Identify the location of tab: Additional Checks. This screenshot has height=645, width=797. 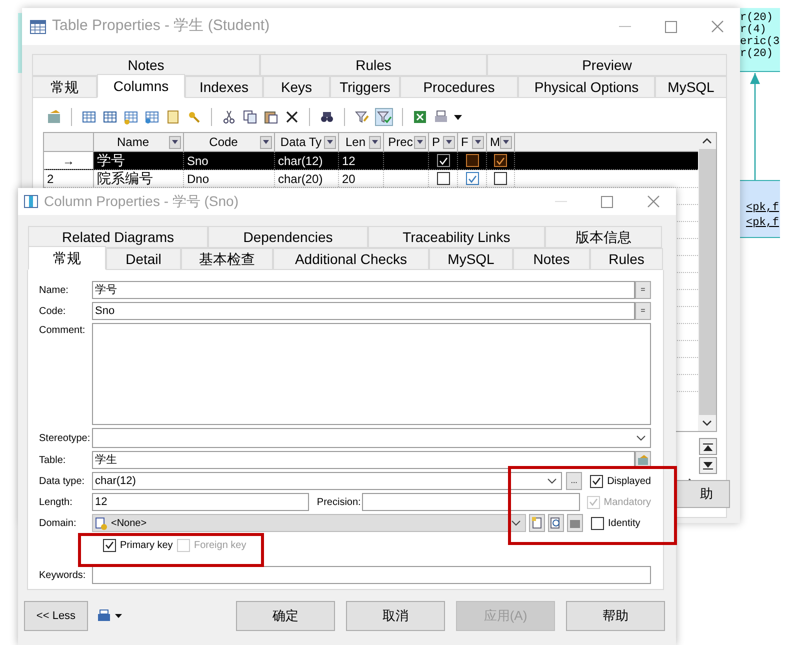
(351, 259).